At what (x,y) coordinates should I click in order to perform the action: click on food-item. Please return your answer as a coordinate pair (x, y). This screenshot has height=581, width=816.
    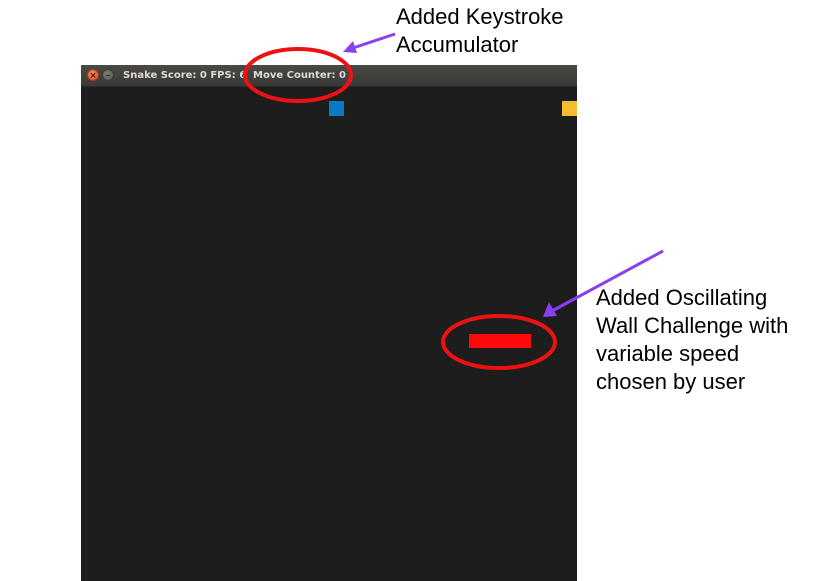
    Looking at the image, I should click on (569, 108).